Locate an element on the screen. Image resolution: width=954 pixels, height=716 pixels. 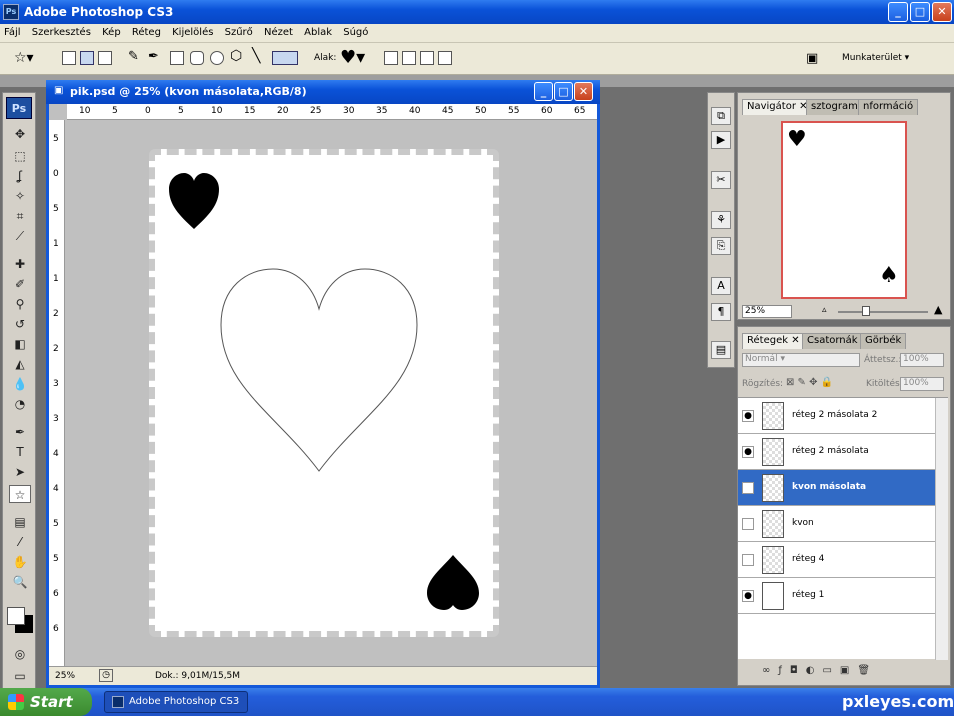
pen-tool-icon: ✎ is located at coordinates (133, 56).